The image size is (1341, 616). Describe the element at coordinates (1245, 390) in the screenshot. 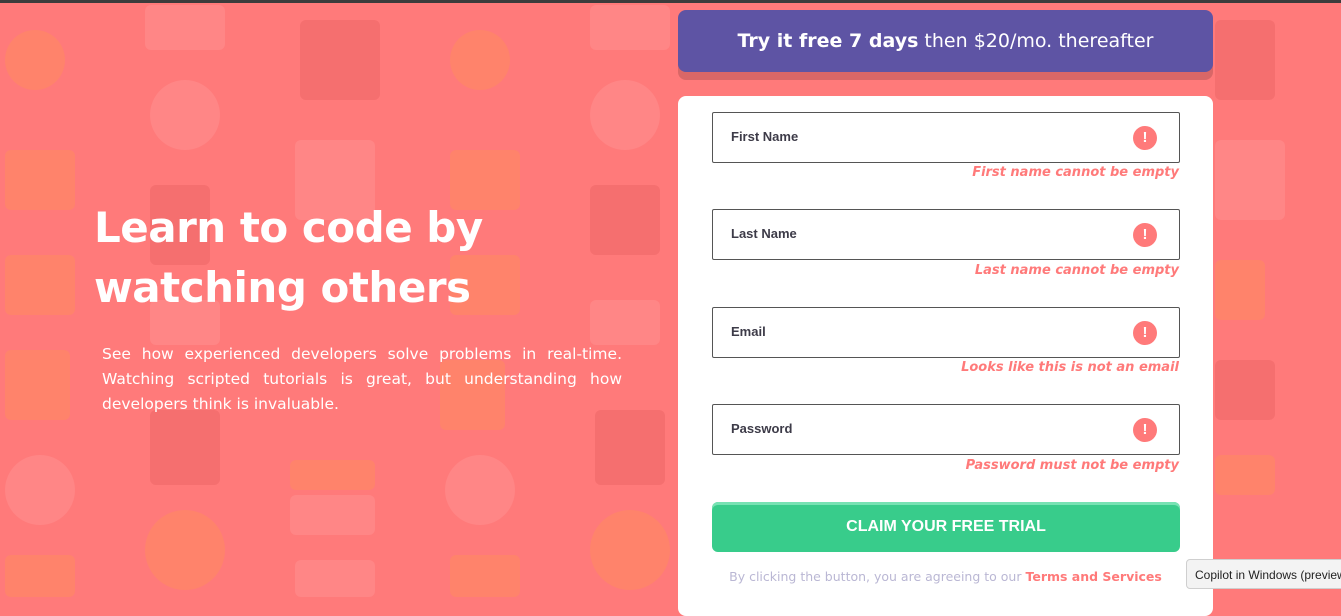

I see `monitor-icon` at that location.